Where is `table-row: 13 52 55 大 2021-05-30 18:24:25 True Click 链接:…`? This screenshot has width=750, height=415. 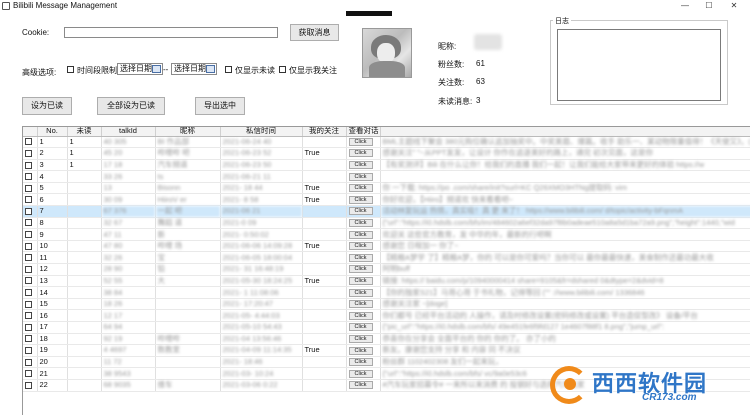
table-row: 13 52 55 大 2021-05-30 18:24:25 True Click 链接:… is located at coordinates (386, 281).